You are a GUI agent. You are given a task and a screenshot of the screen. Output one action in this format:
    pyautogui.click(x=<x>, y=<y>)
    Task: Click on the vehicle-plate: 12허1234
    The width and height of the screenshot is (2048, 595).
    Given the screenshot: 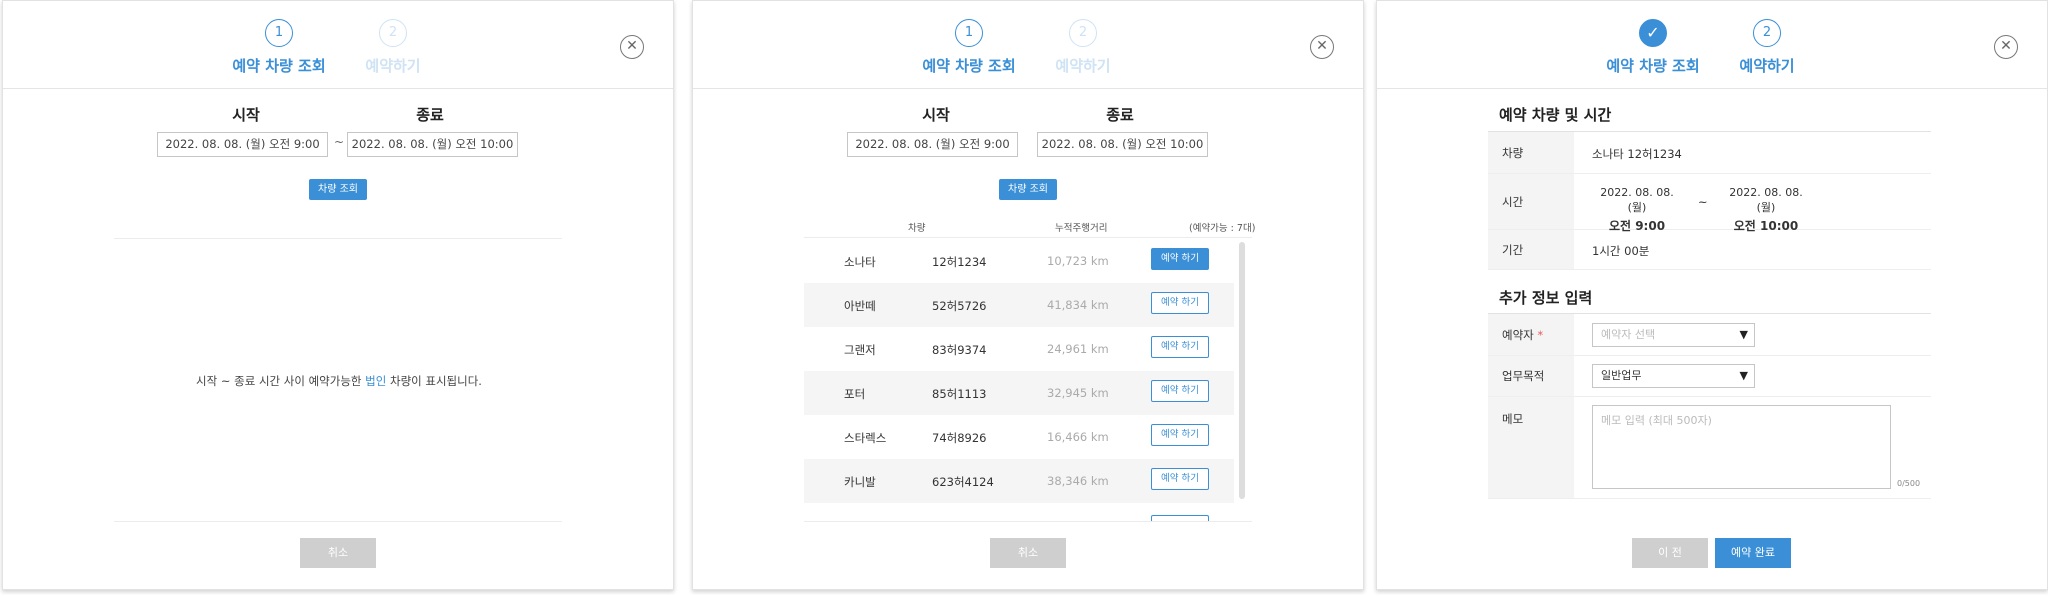 What is the action you would take?
    pyautogui.click(x=959, y=262)
    